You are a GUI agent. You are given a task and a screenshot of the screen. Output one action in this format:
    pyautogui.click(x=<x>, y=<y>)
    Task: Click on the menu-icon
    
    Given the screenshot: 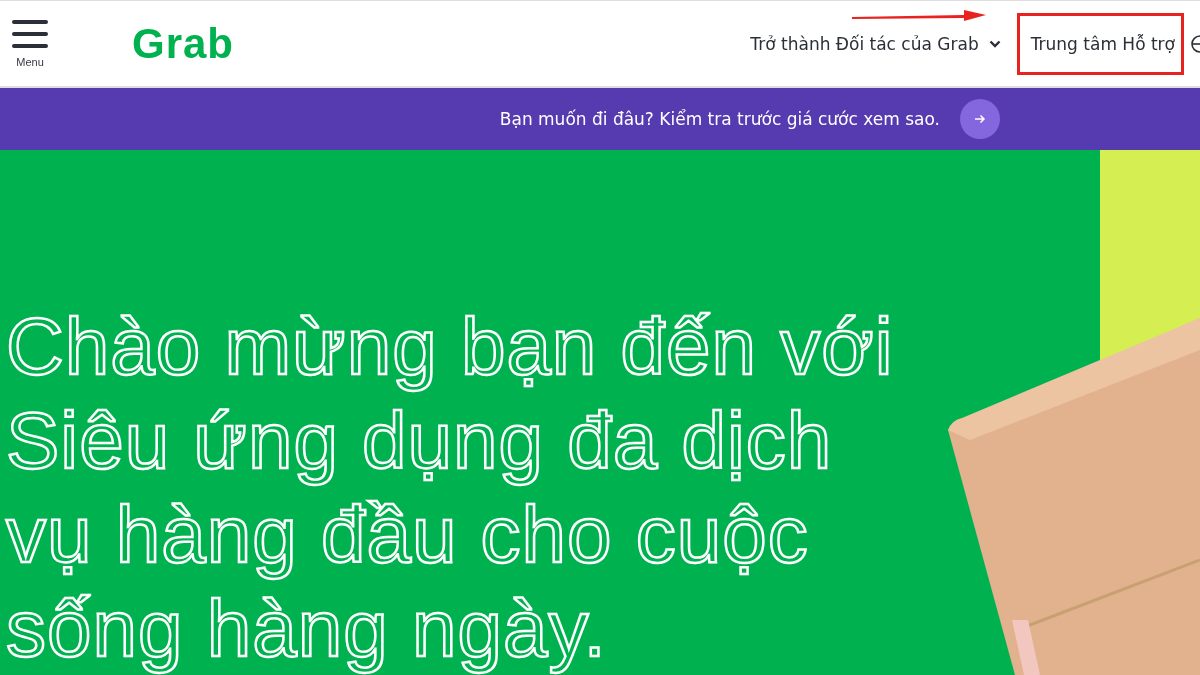 What is the action you would take?
    pyautogui.click(x=30, y=34)
    